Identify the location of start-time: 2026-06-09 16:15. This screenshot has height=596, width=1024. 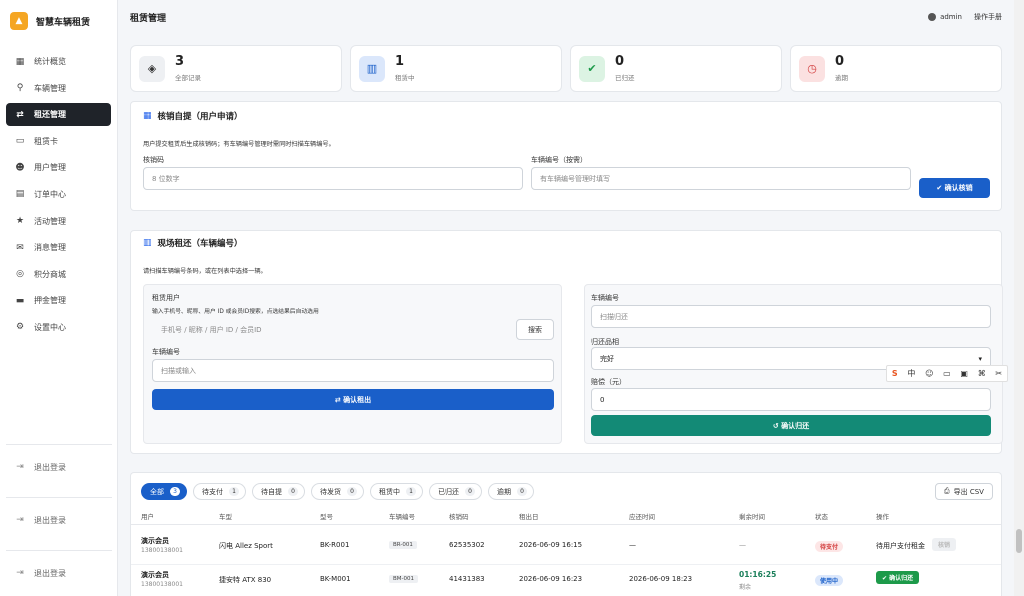
(551, 545).